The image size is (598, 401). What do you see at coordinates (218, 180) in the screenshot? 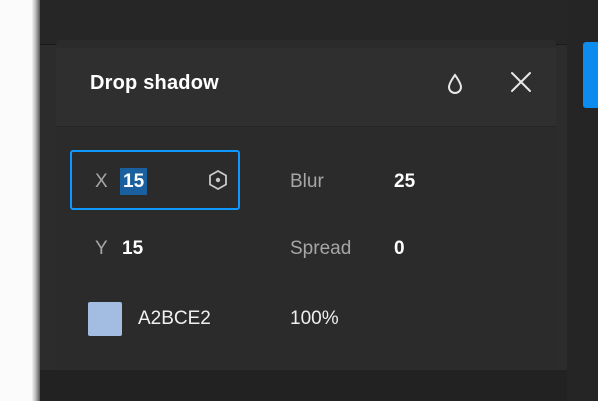
I see `variable-hexagon-icon` at bounding box center [218, 180].